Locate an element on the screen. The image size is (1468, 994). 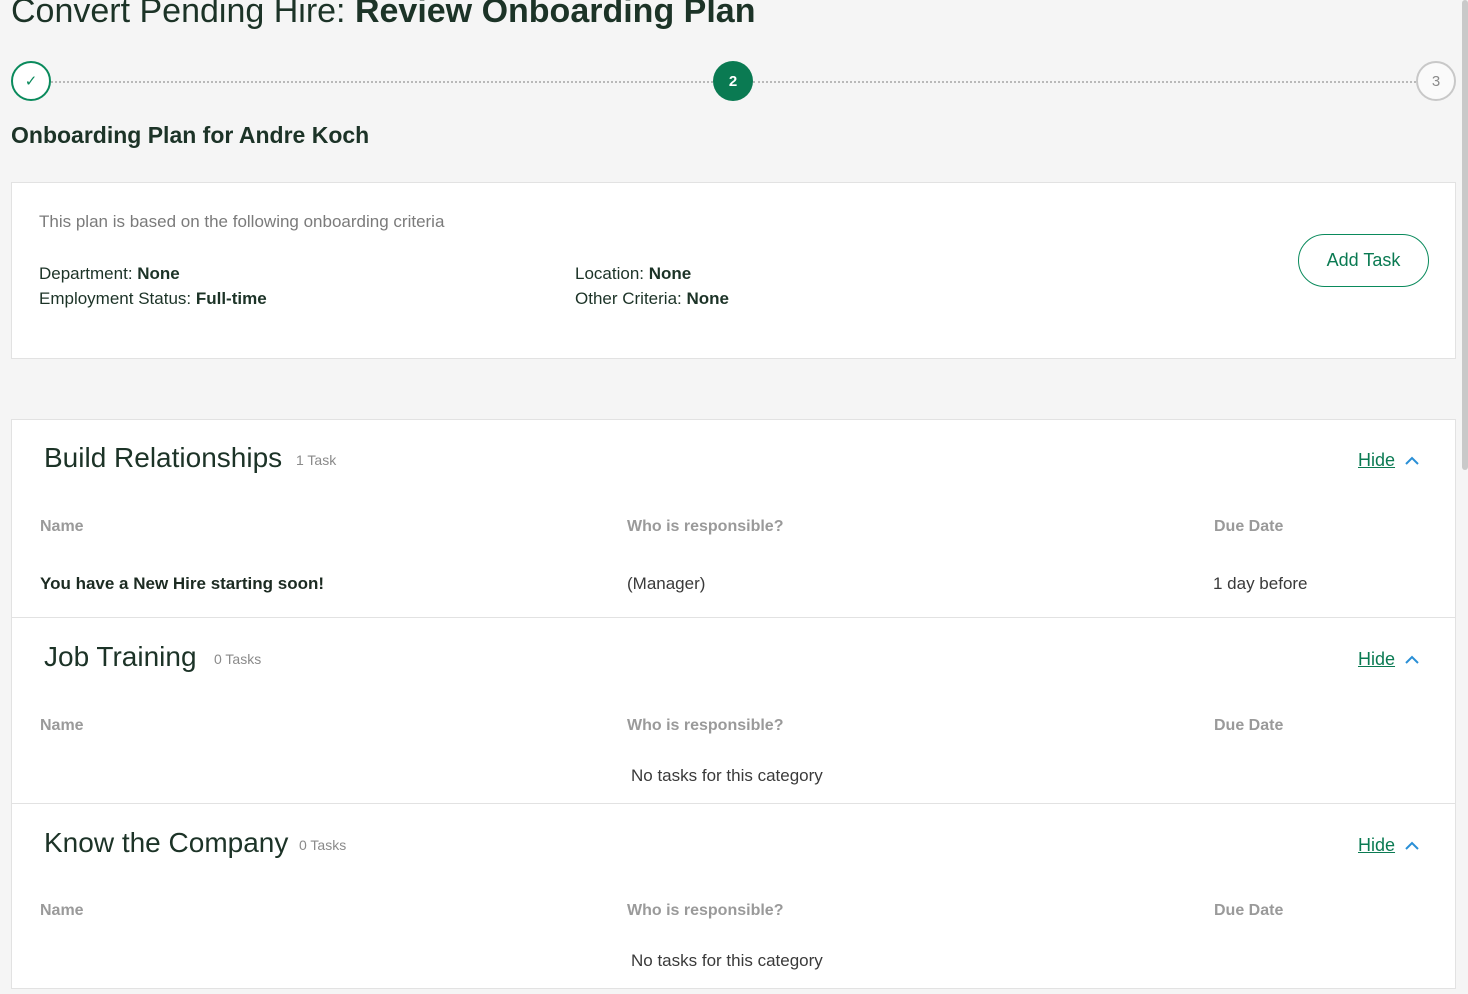
criteria-employment-status: Employment Status: Full-time is located at coordinates (153, 299).